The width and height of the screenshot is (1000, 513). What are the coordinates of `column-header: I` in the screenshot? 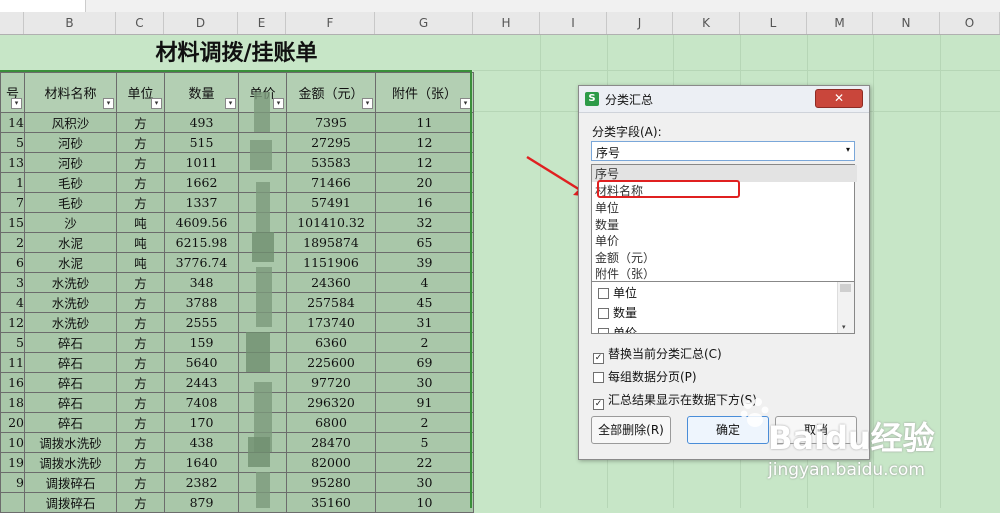 It's located at (573, 23).